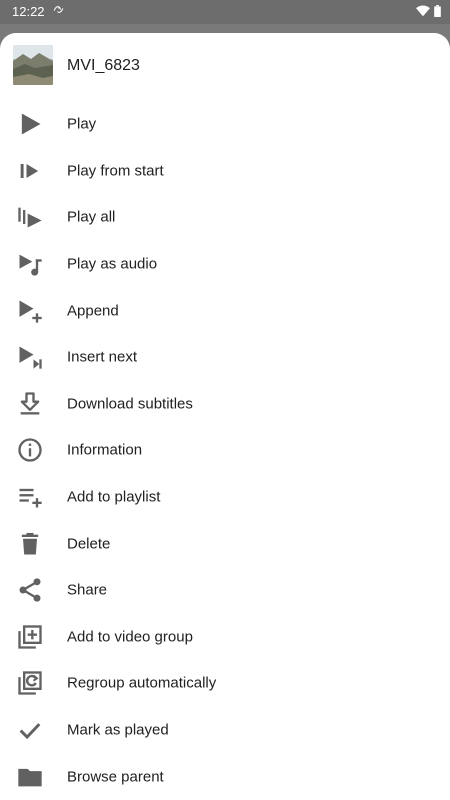 This screenshot has height=800, width=450. I want to click on menu-item-label: Insert next, so click(102, 357).